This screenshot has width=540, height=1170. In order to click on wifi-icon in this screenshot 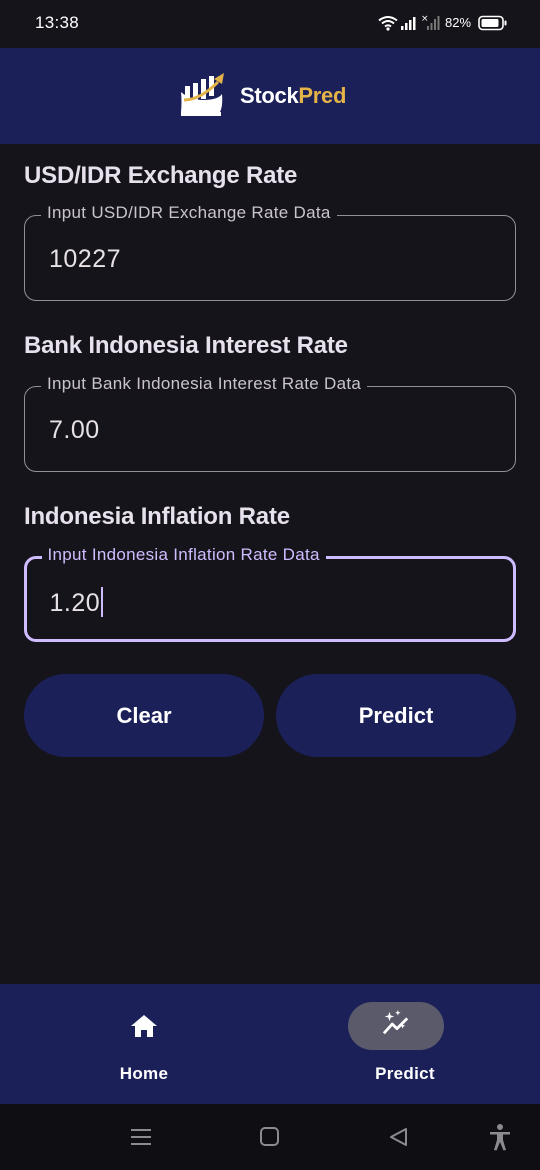, I will do `click(388, 23)`.